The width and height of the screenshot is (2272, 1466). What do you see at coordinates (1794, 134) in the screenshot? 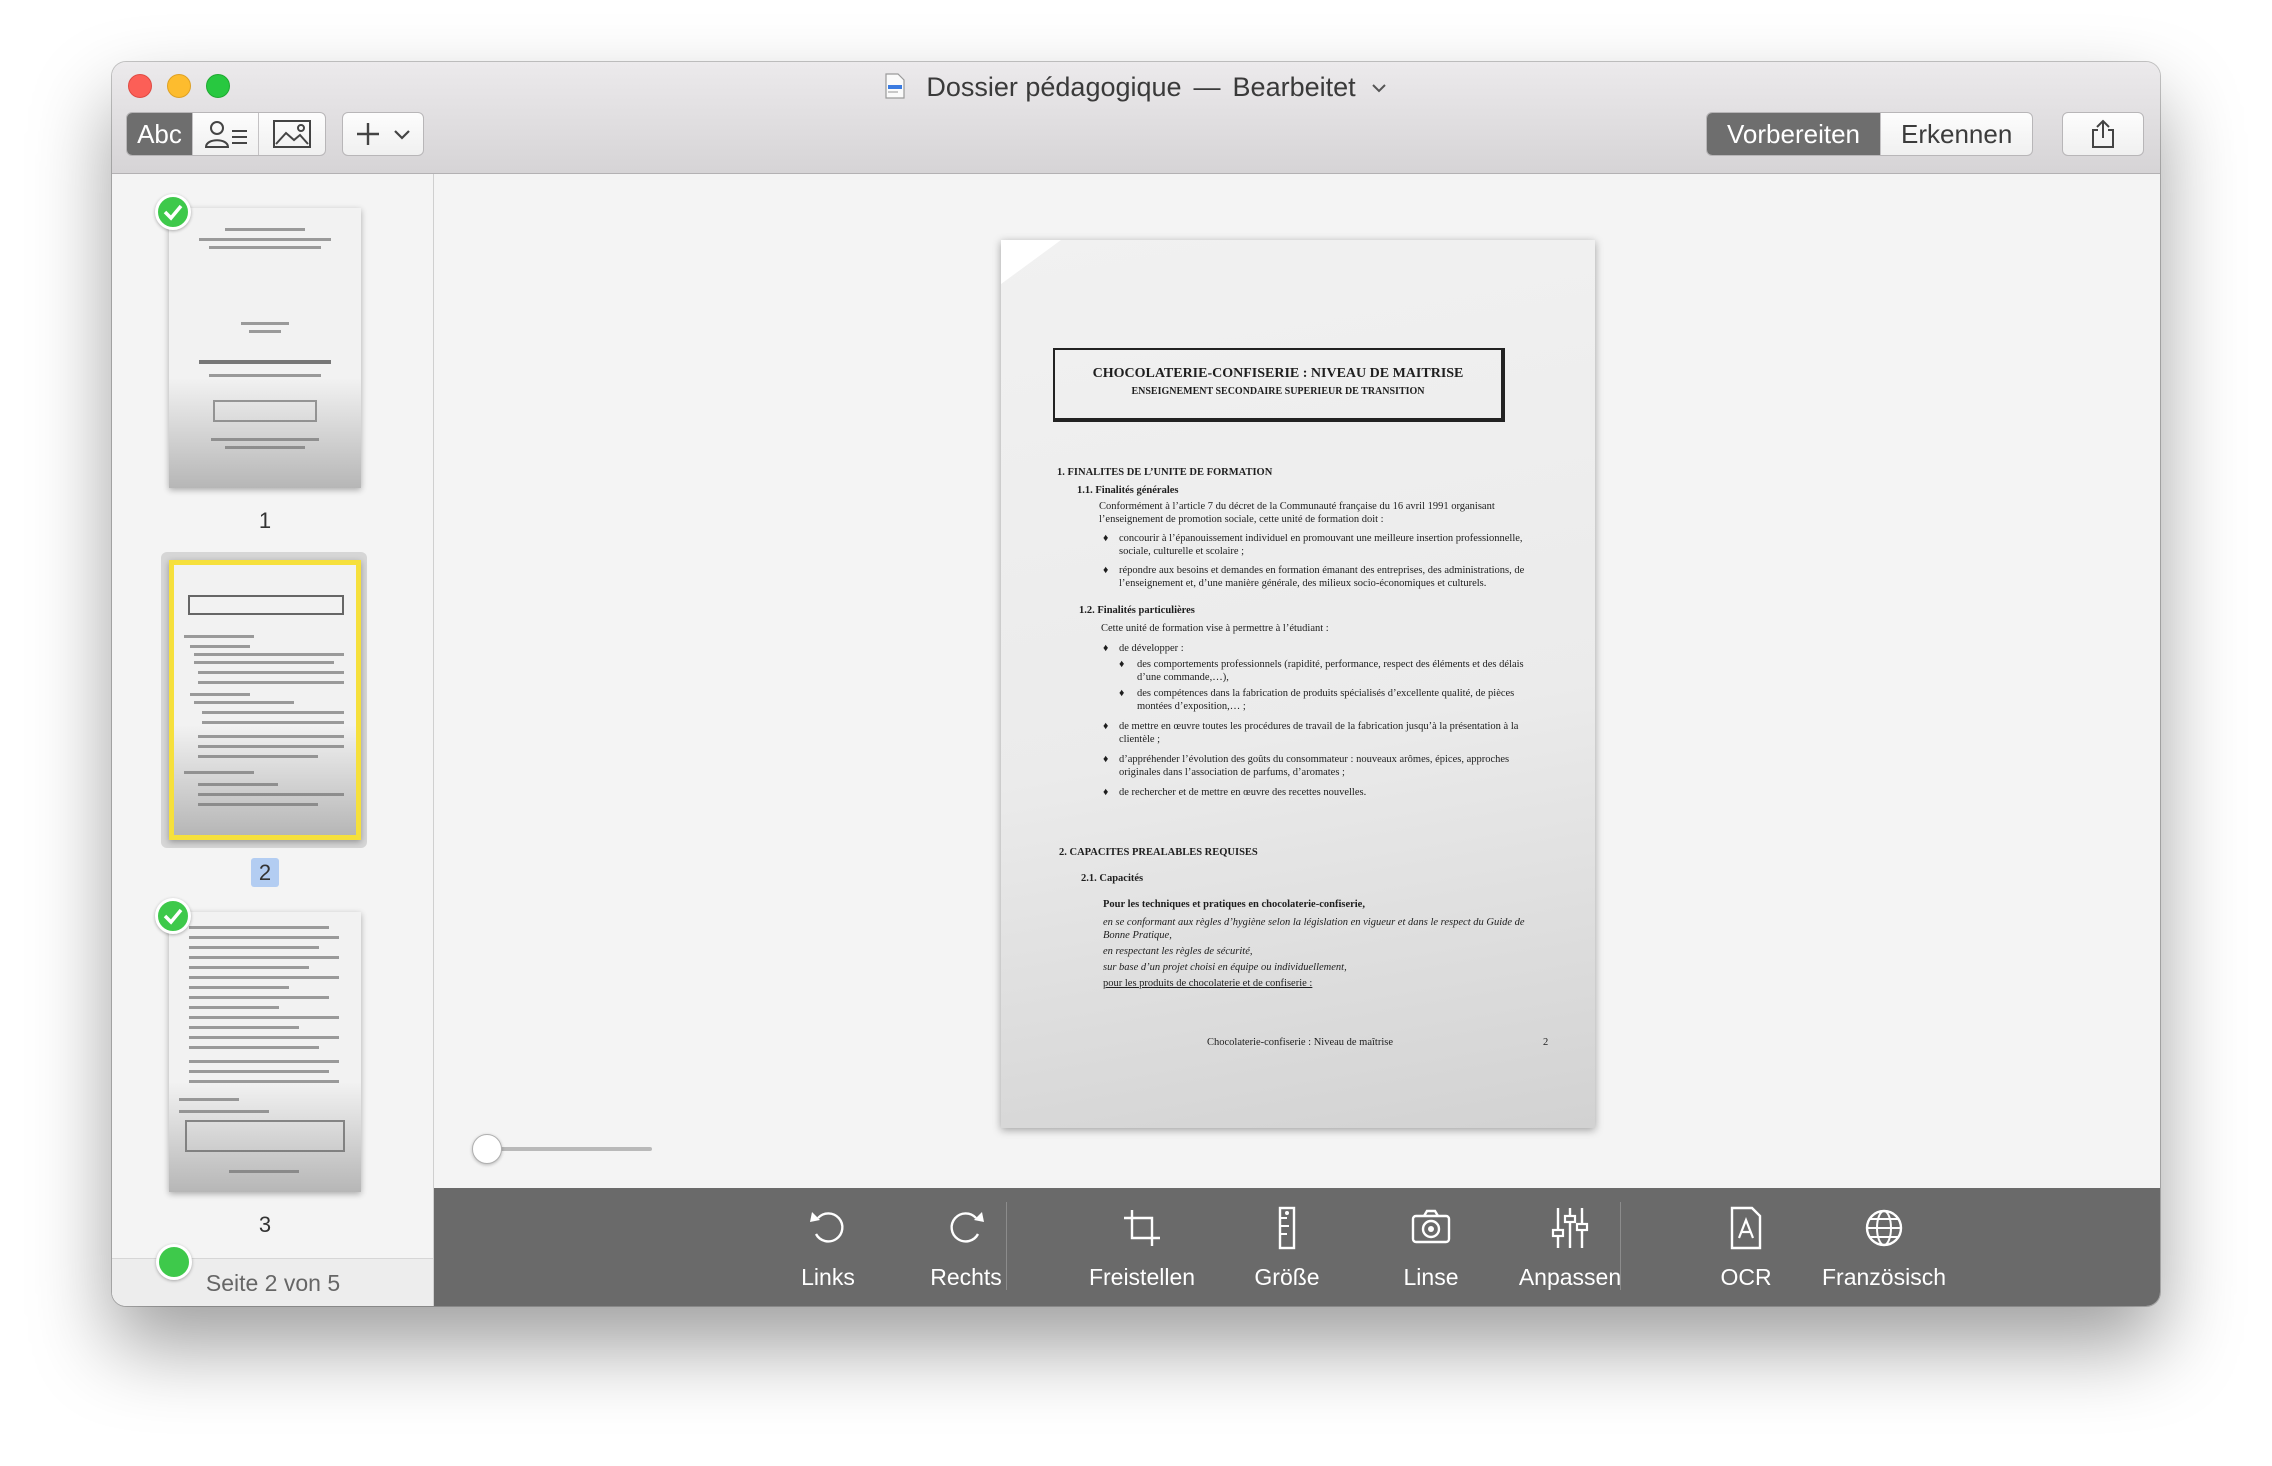
I see `prepare-tab: Vorbereiten` at bounding box center [1794, 134].